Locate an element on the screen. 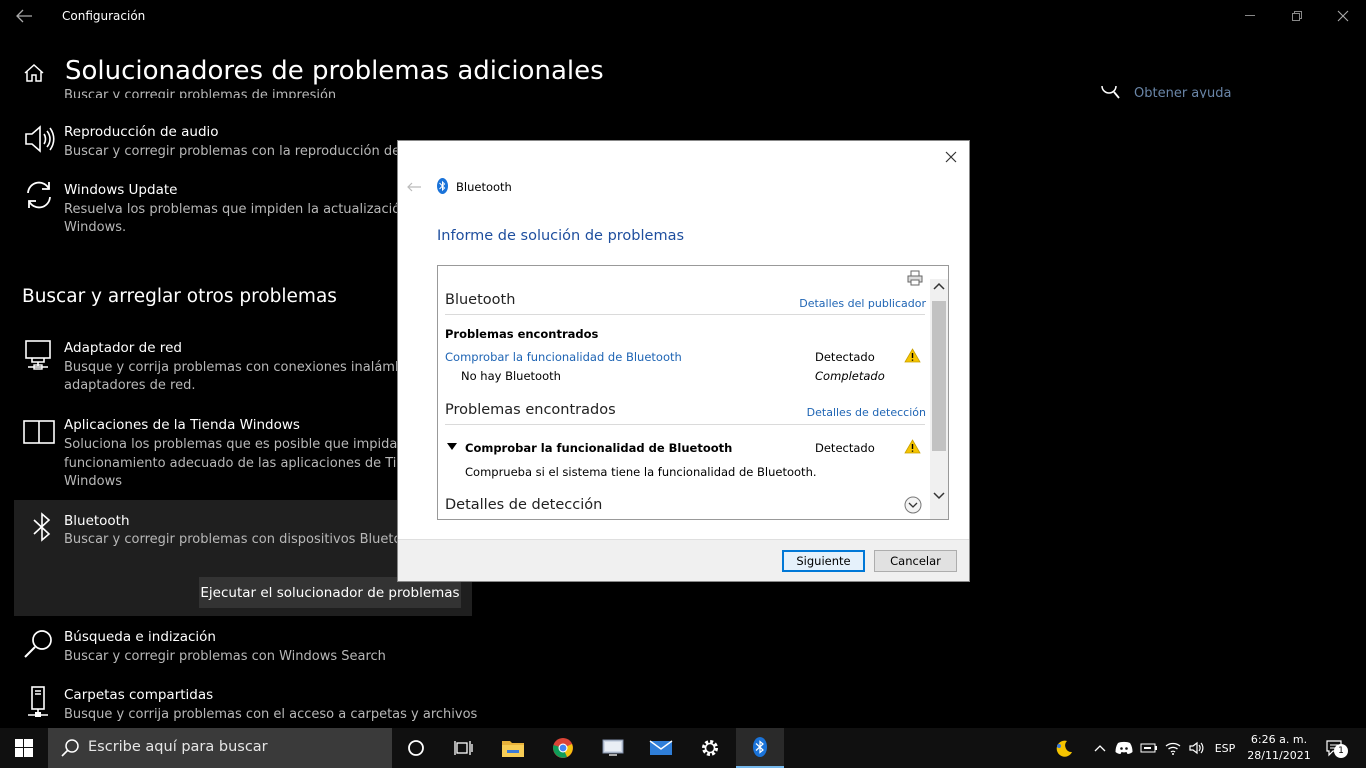  print-icon is located at coordinates (915, 278).